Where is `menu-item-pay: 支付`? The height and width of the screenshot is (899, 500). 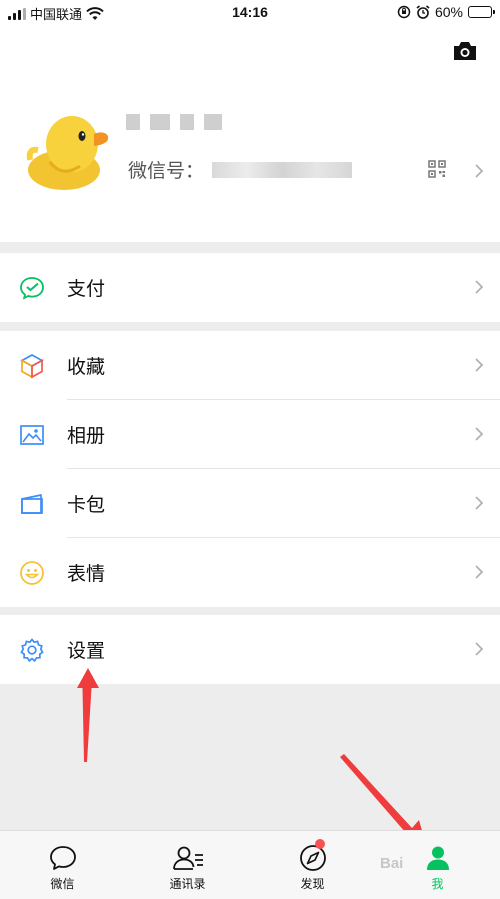
menu-item-pay: 支付 is located at coordinates (250, 287).